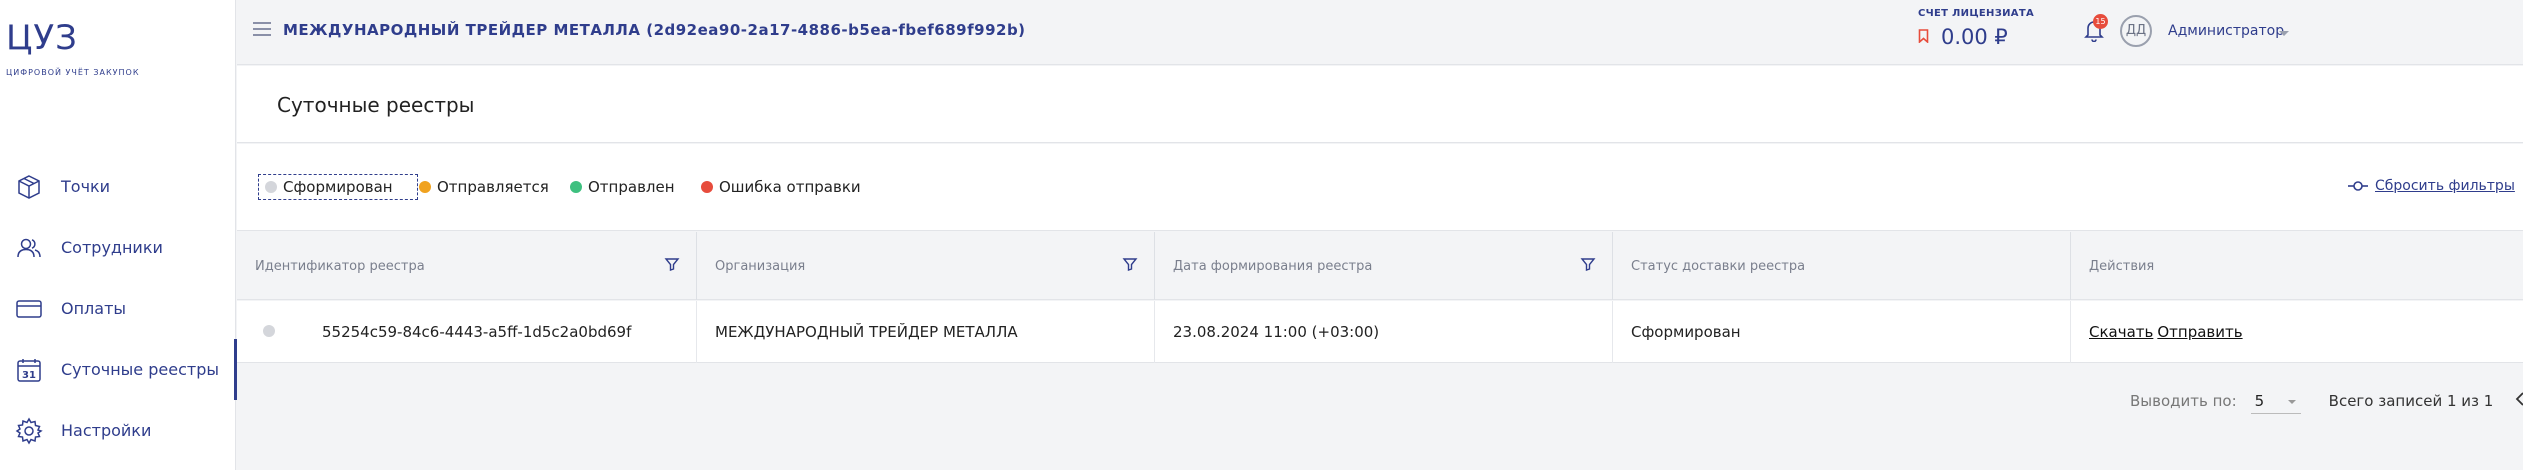 This screenshot has width=2523, height=470. What do you see at coordinates (2259, 400) in the screenshot?
I see `per-page-value: 5` at bounding box center [2259, 400].